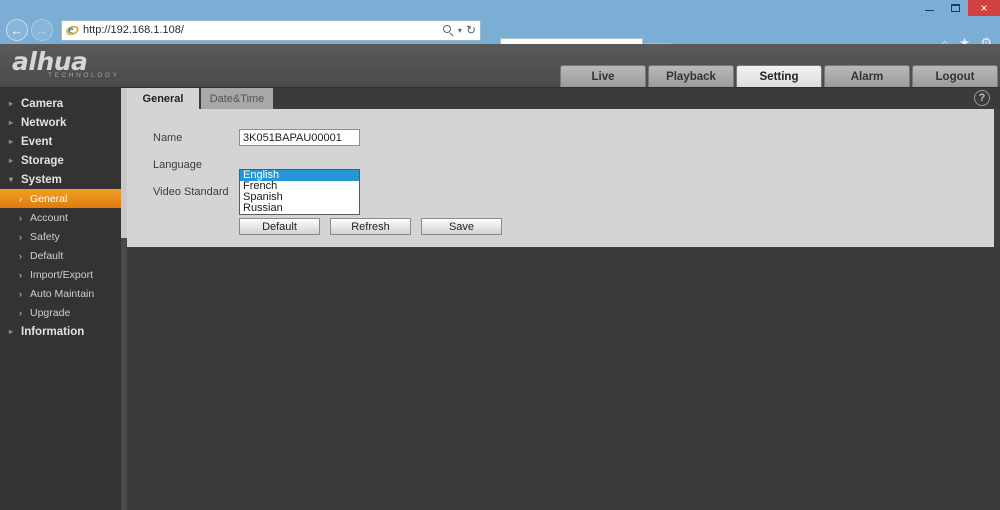 Image resolution: width=1000 pixels, height=510 pixels. What do you see at coordinates (164, 98) in the screenshot?
I see `tab-general: General` at bounding box center [164, 98].